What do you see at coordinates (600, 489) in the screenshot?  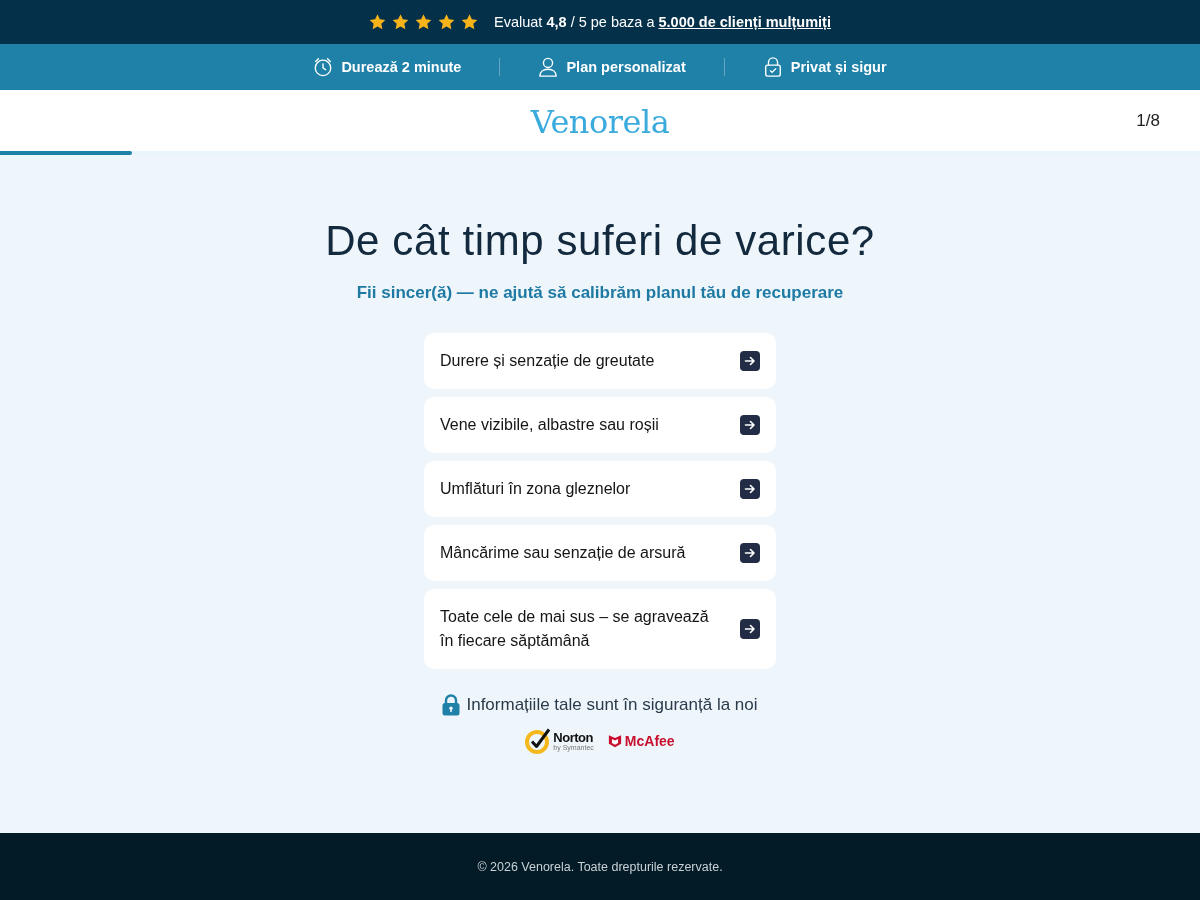 I see `option-button: Umflături în zona gleznelor` at bounding box center [600, 489].